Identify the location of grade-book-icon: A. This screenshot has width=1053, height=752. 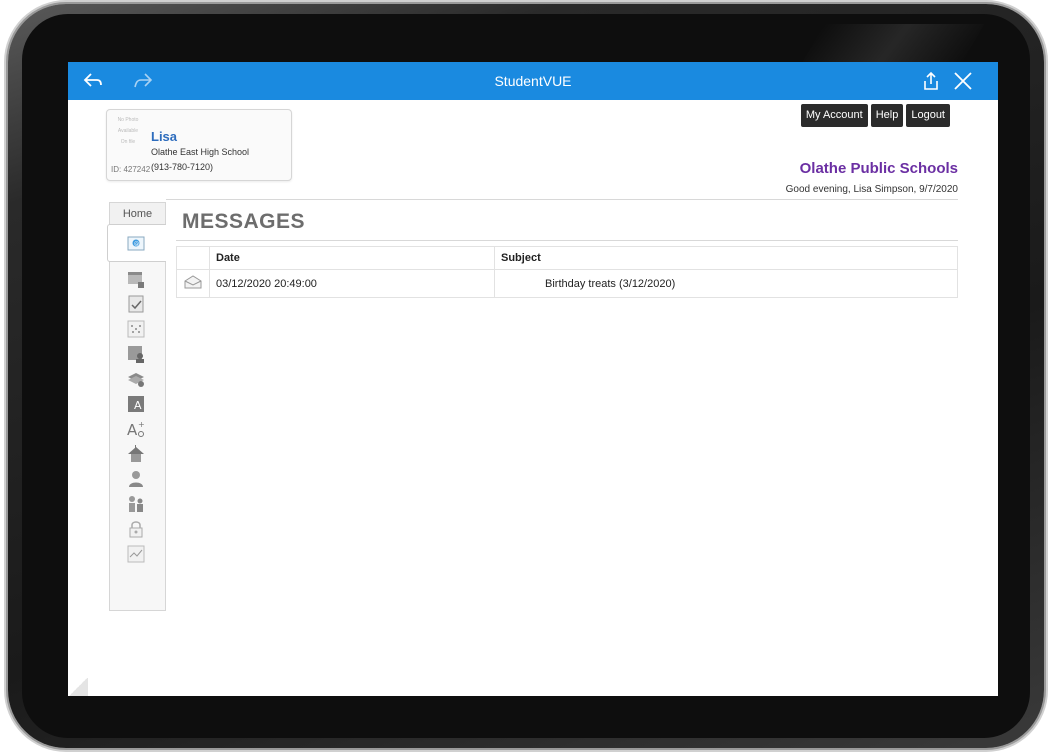
(136, 404).